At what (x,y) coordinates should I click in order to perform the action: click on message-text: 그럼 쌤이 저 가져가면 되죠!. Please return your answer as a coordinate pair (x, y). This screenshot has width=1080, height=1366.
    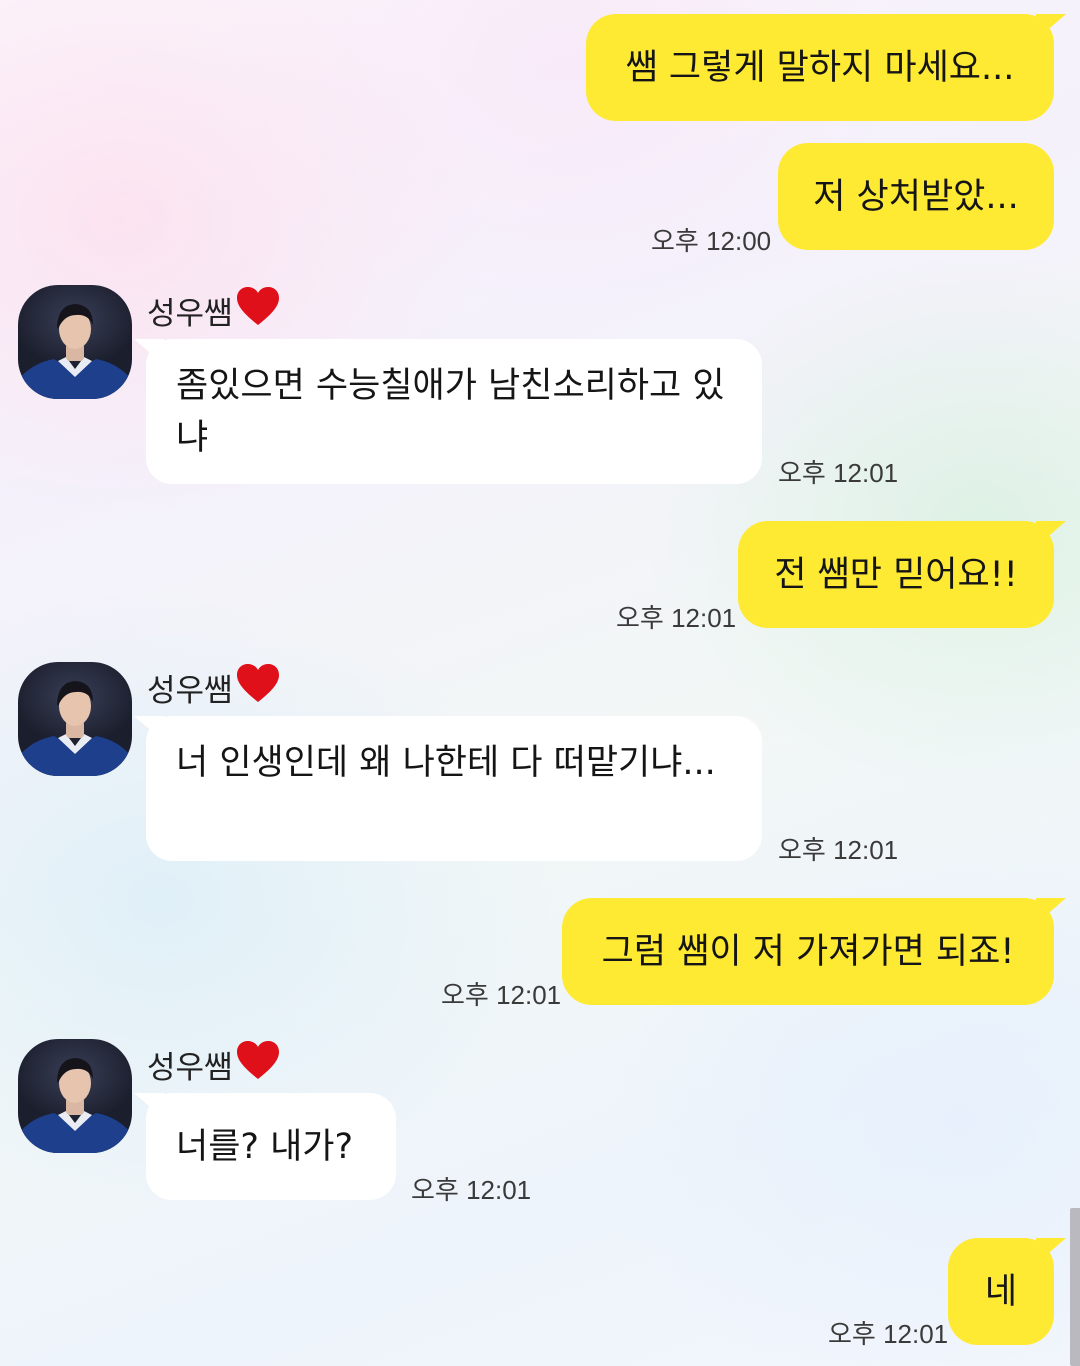
    Looking at the image, I should click on (808, 951).